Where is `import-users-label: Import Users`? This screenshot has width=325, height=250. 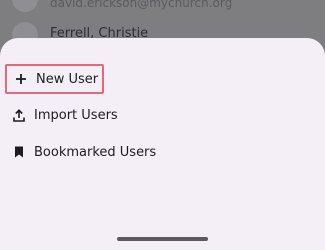
import-users-label: Import Users is located at coordinates (76, 115).